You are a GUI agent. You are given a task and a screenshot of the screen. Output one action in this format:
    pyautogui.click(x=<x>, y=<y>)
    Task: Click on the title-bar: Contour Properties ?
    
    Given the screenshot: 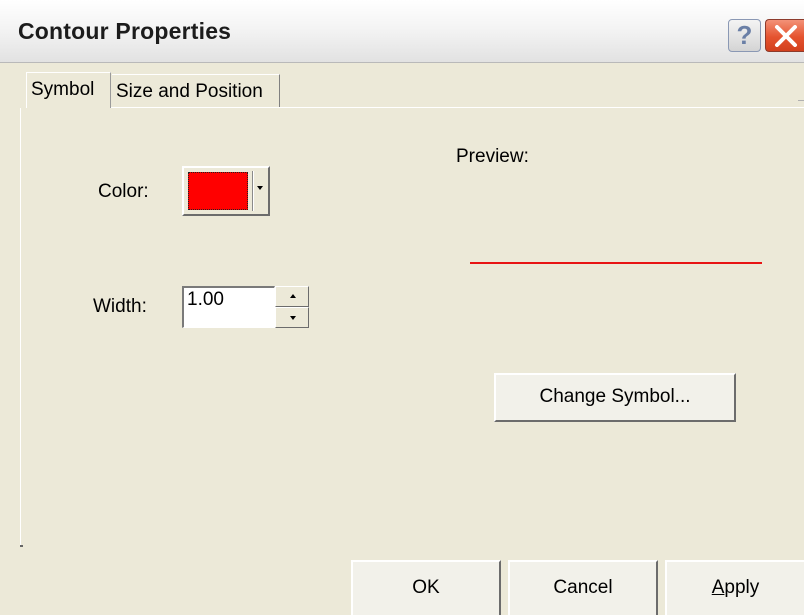 What is the action you would take?
    pyautogui.click(x=402, y=31)
    